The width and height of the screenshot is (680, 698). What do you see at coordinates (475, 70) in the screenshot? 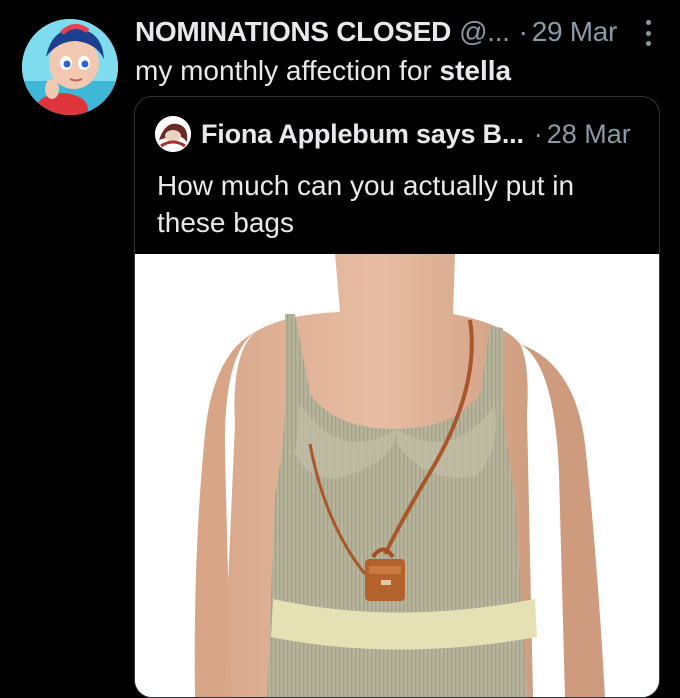
I see `tweet-text-bold: stella` at bounding box center [475, 70].